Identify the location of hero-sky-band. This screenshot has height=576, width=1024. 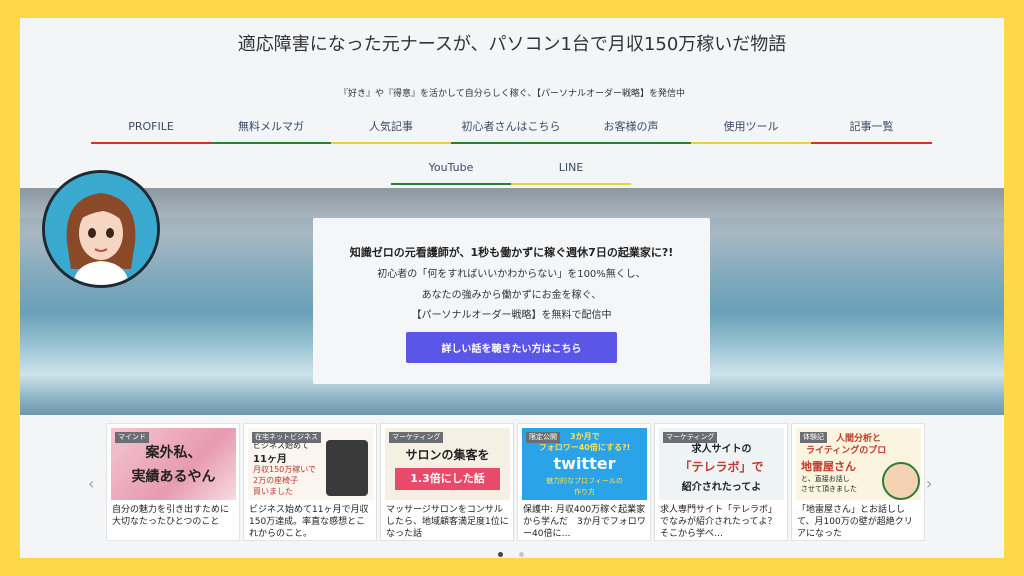
(512, 203).